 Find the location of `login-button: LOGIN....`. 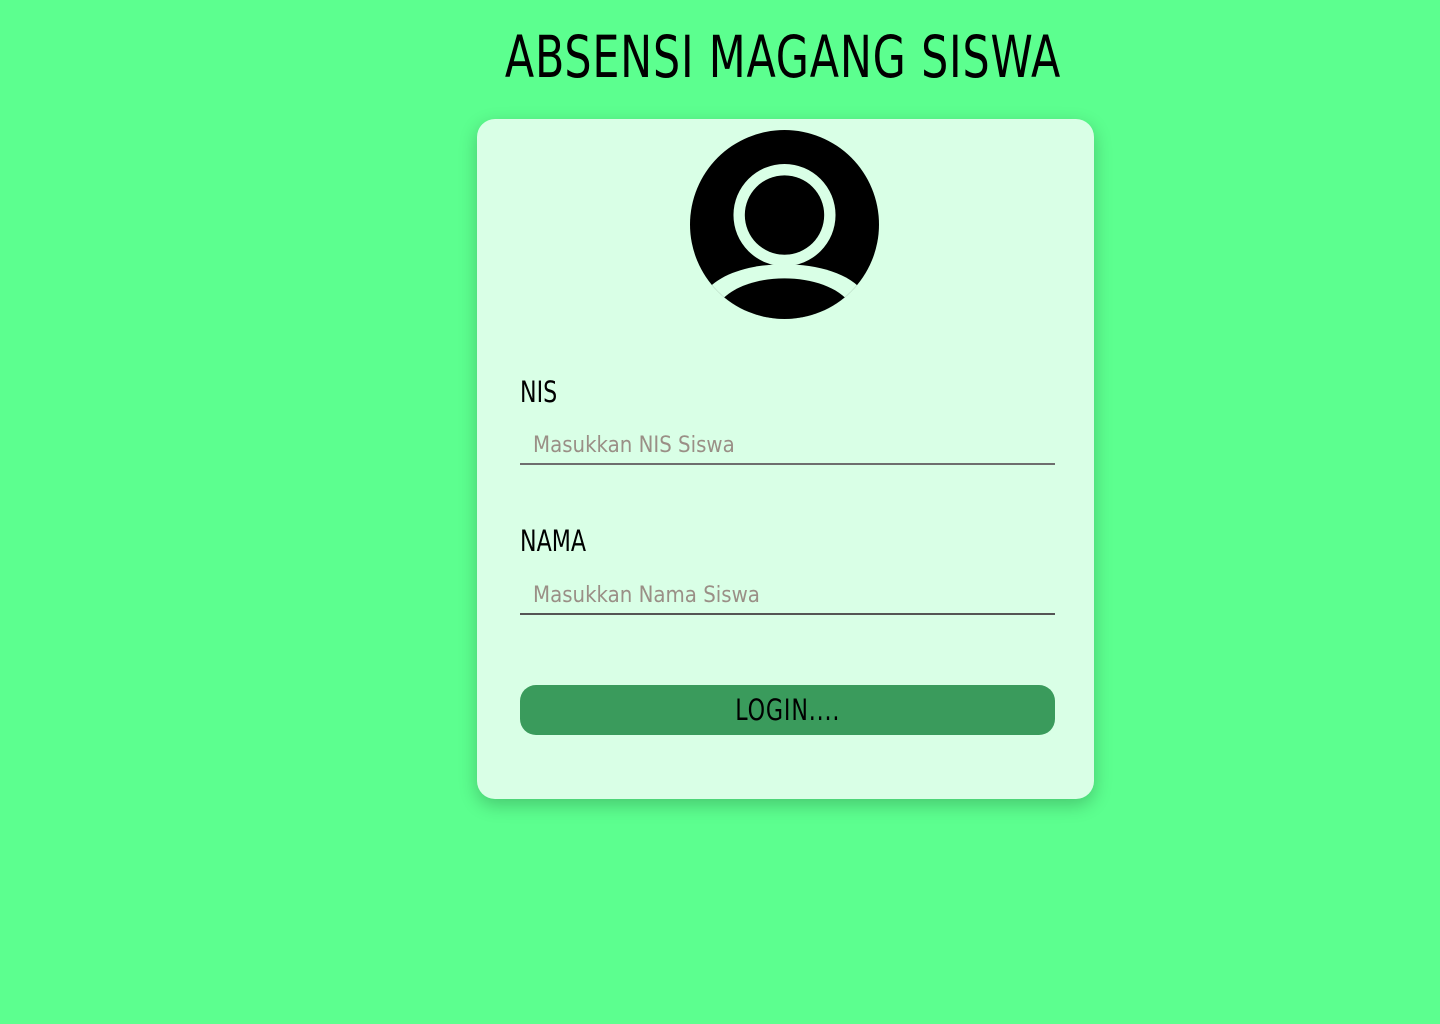

login-button: LOGIN.... is located at coordinates (787, 710).